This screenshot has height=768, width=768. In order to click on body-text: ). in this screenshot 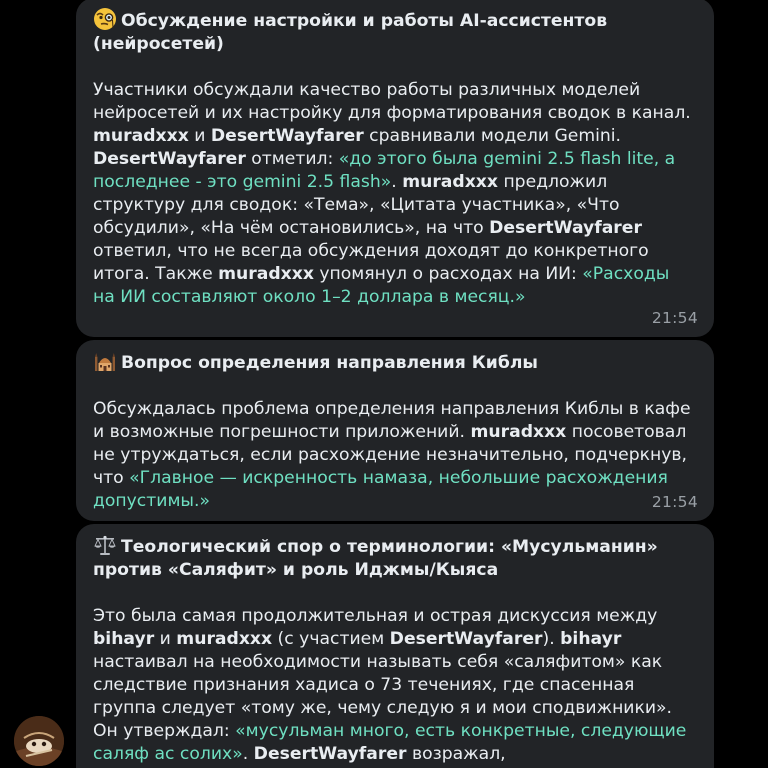, I will do `click(551, 639)`.